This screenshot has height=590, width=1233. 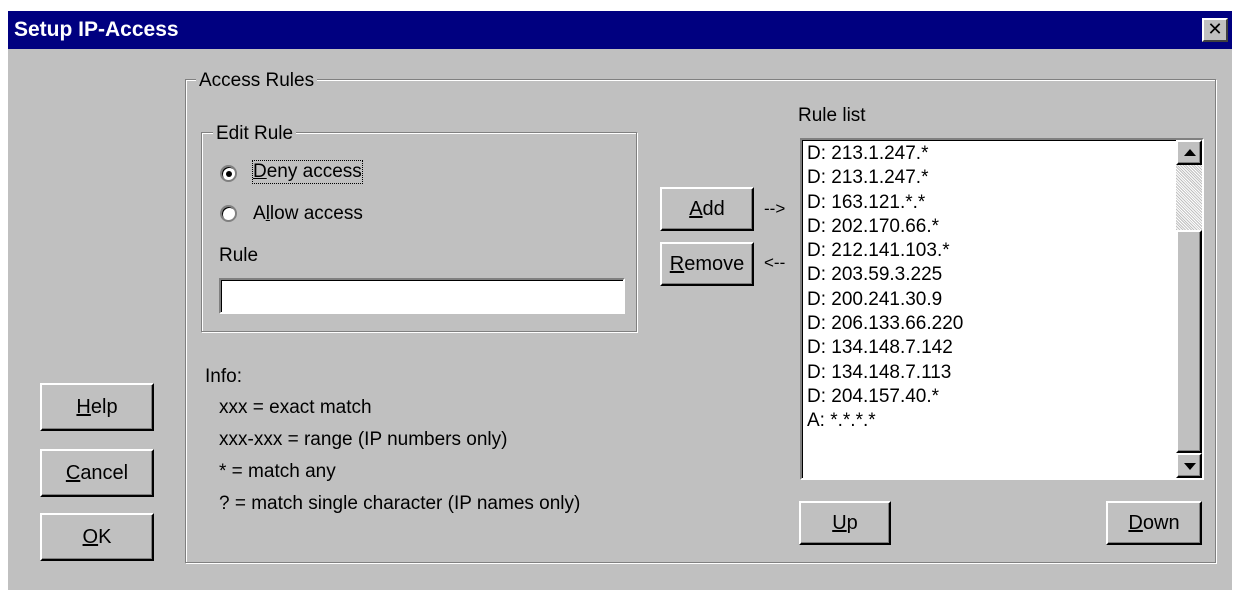 I want to click on allow-access-radio, so click(x=228, y=213).